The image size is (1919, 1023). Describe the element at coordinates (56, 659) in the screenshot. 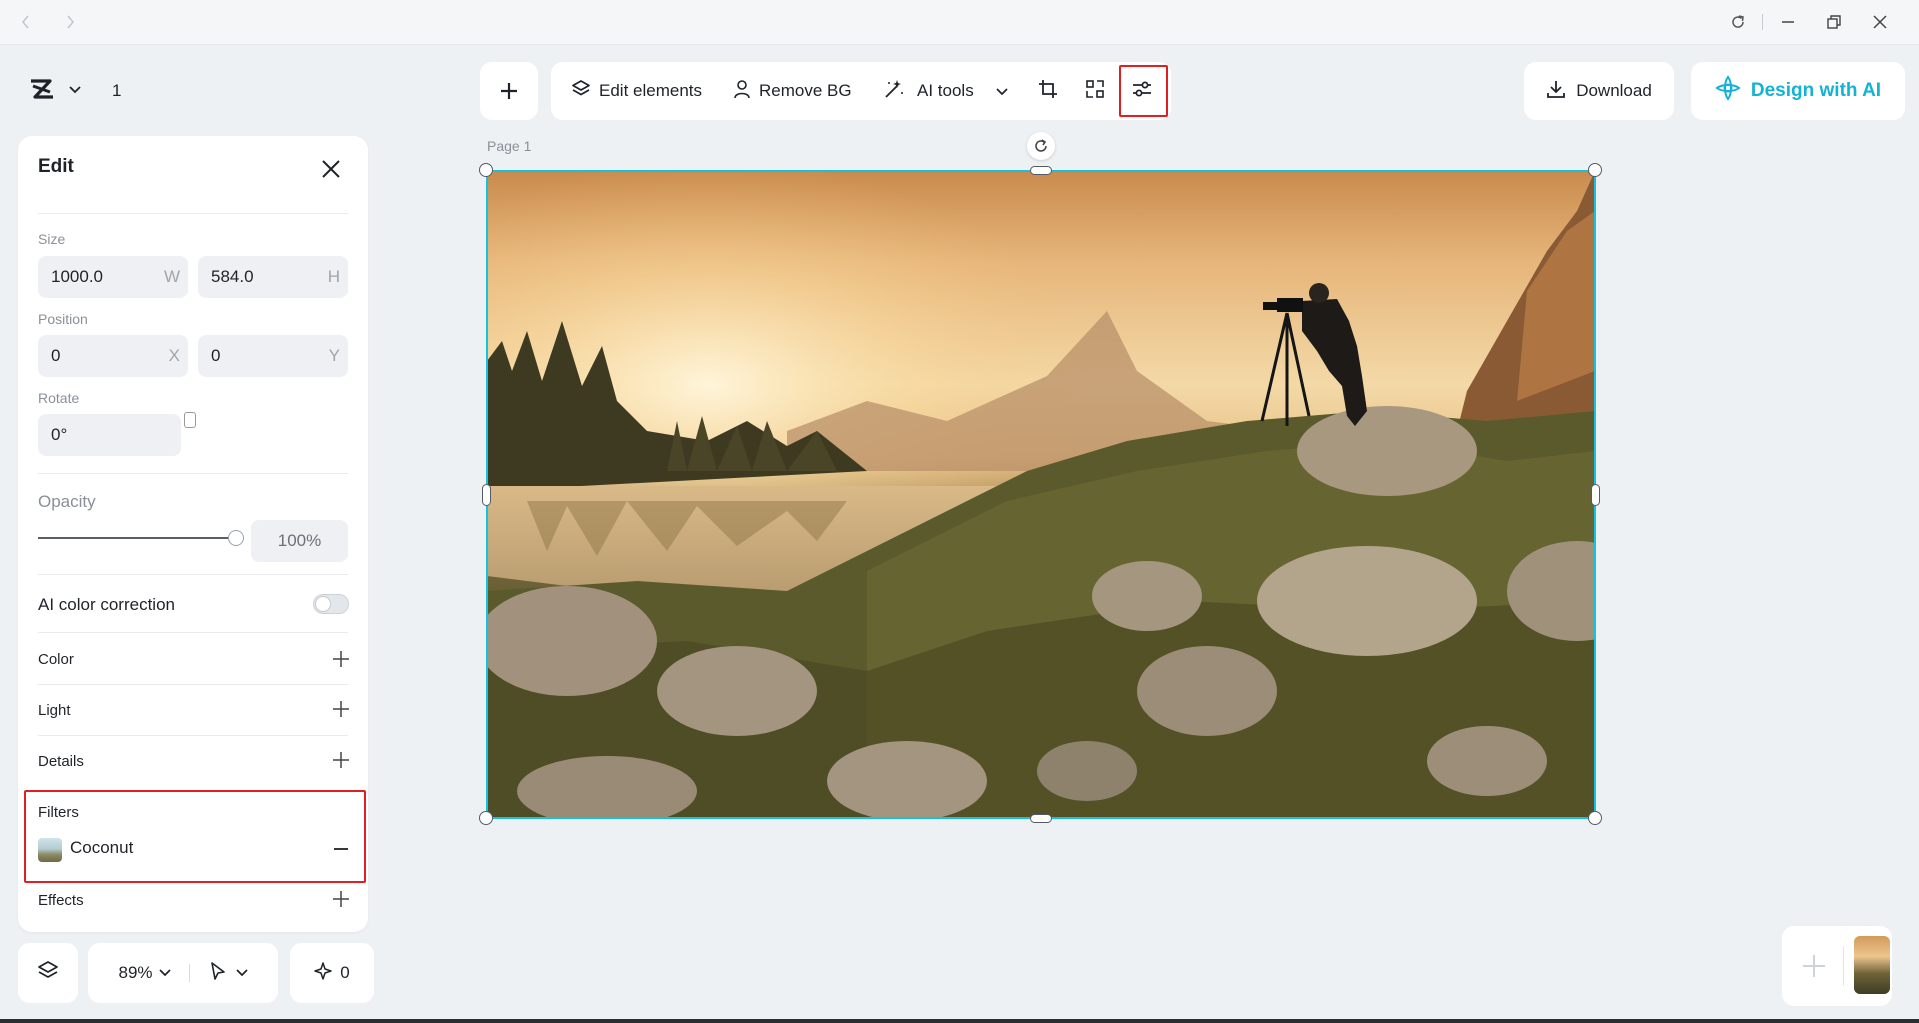

I see `color-label: Color` at that location.